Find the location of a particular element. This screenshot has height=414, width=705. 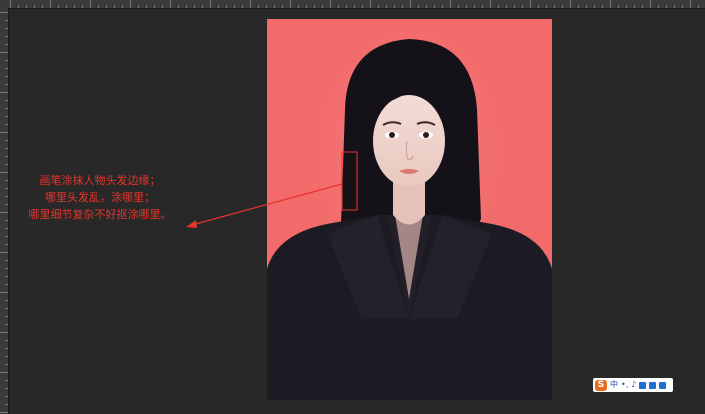

skin-icon is located at coordinates (653, 385).